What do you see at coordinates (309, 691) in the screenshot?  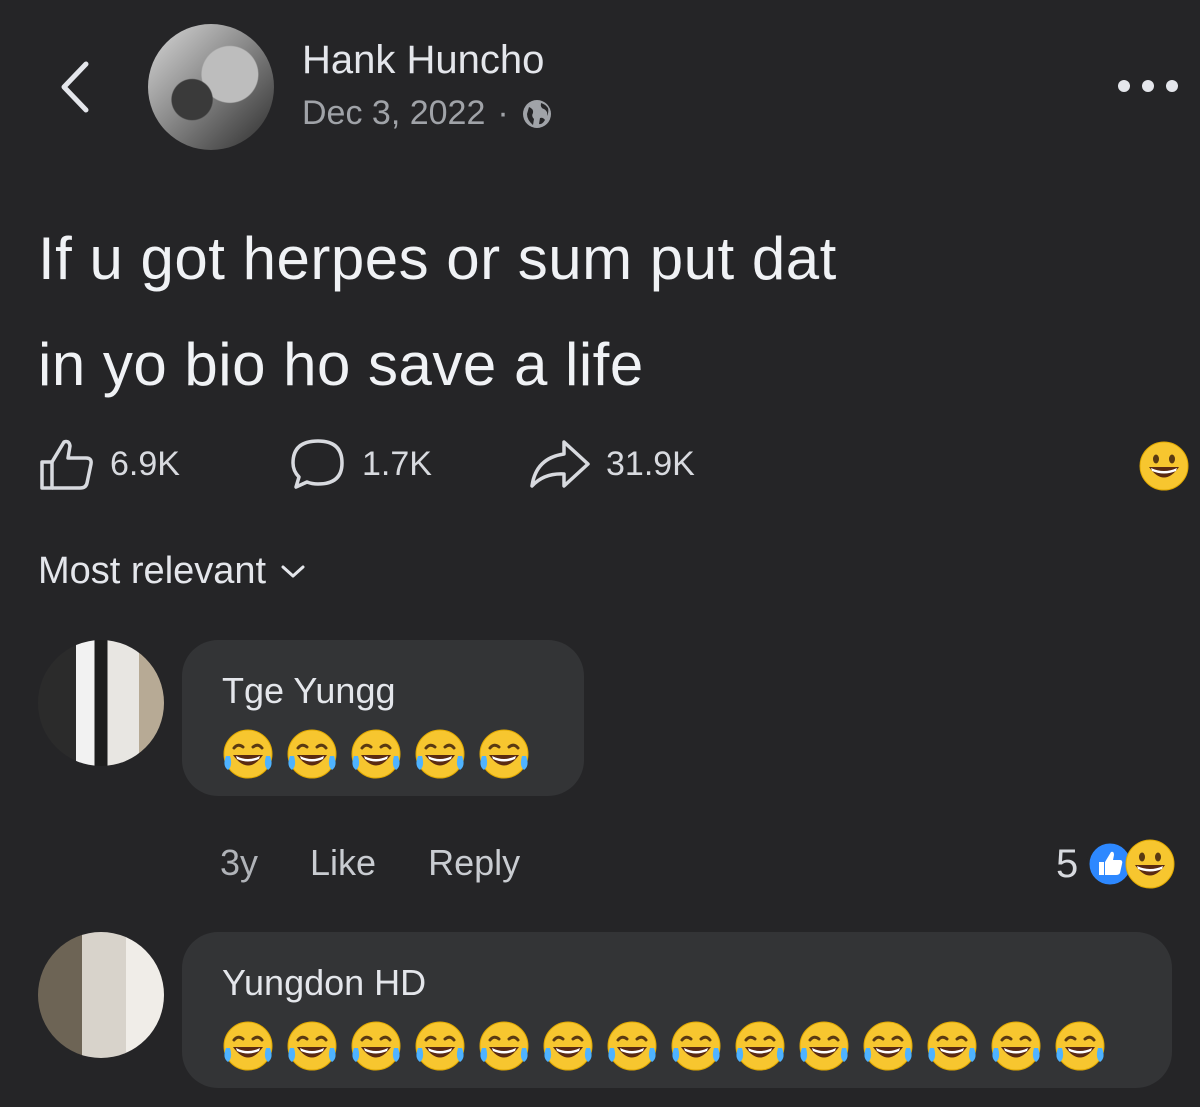 I see `commenter-name: Tge Yungg` at bounding box center [309, 691].